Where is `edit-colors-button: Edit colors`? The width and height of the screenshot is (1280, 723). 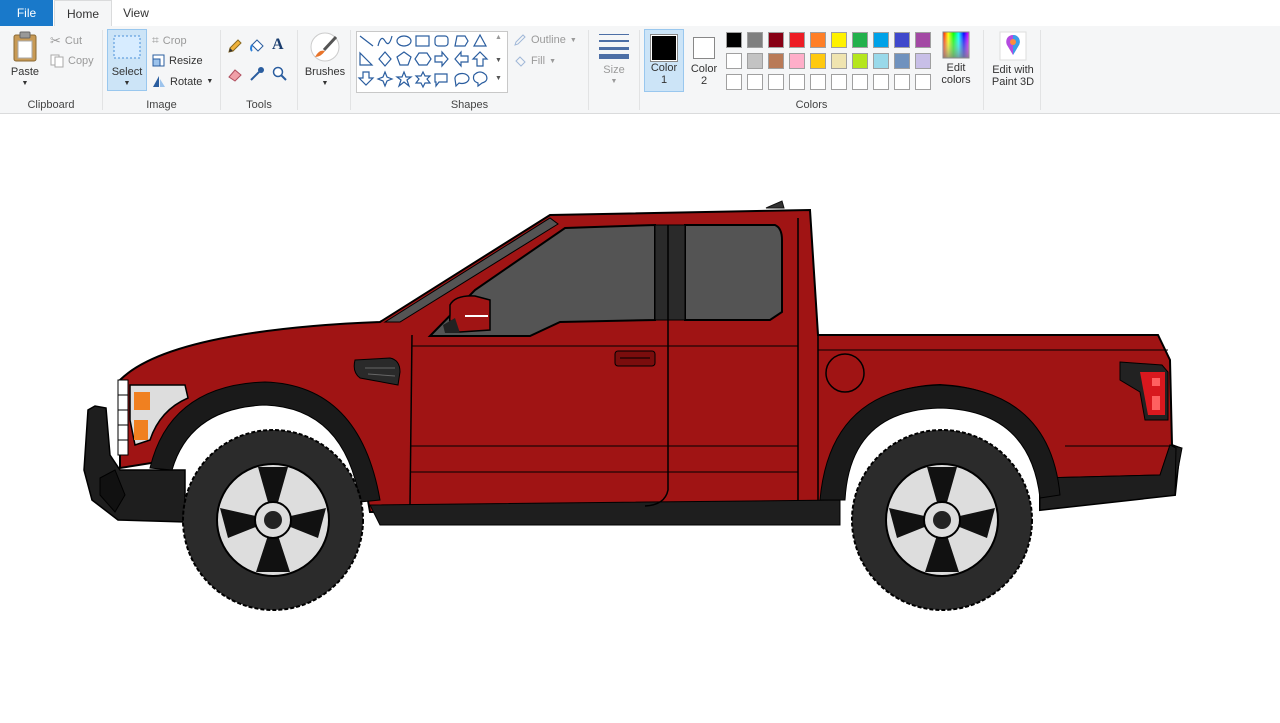
edit-colors-button: Edit colors is located at coordinates (956, 58).